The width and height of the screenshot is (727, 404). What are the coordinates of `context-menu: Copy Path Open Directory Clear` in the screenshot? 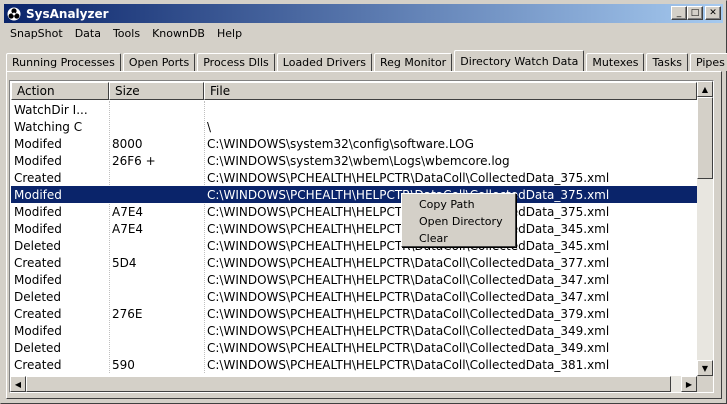 It's located at (458, 220).